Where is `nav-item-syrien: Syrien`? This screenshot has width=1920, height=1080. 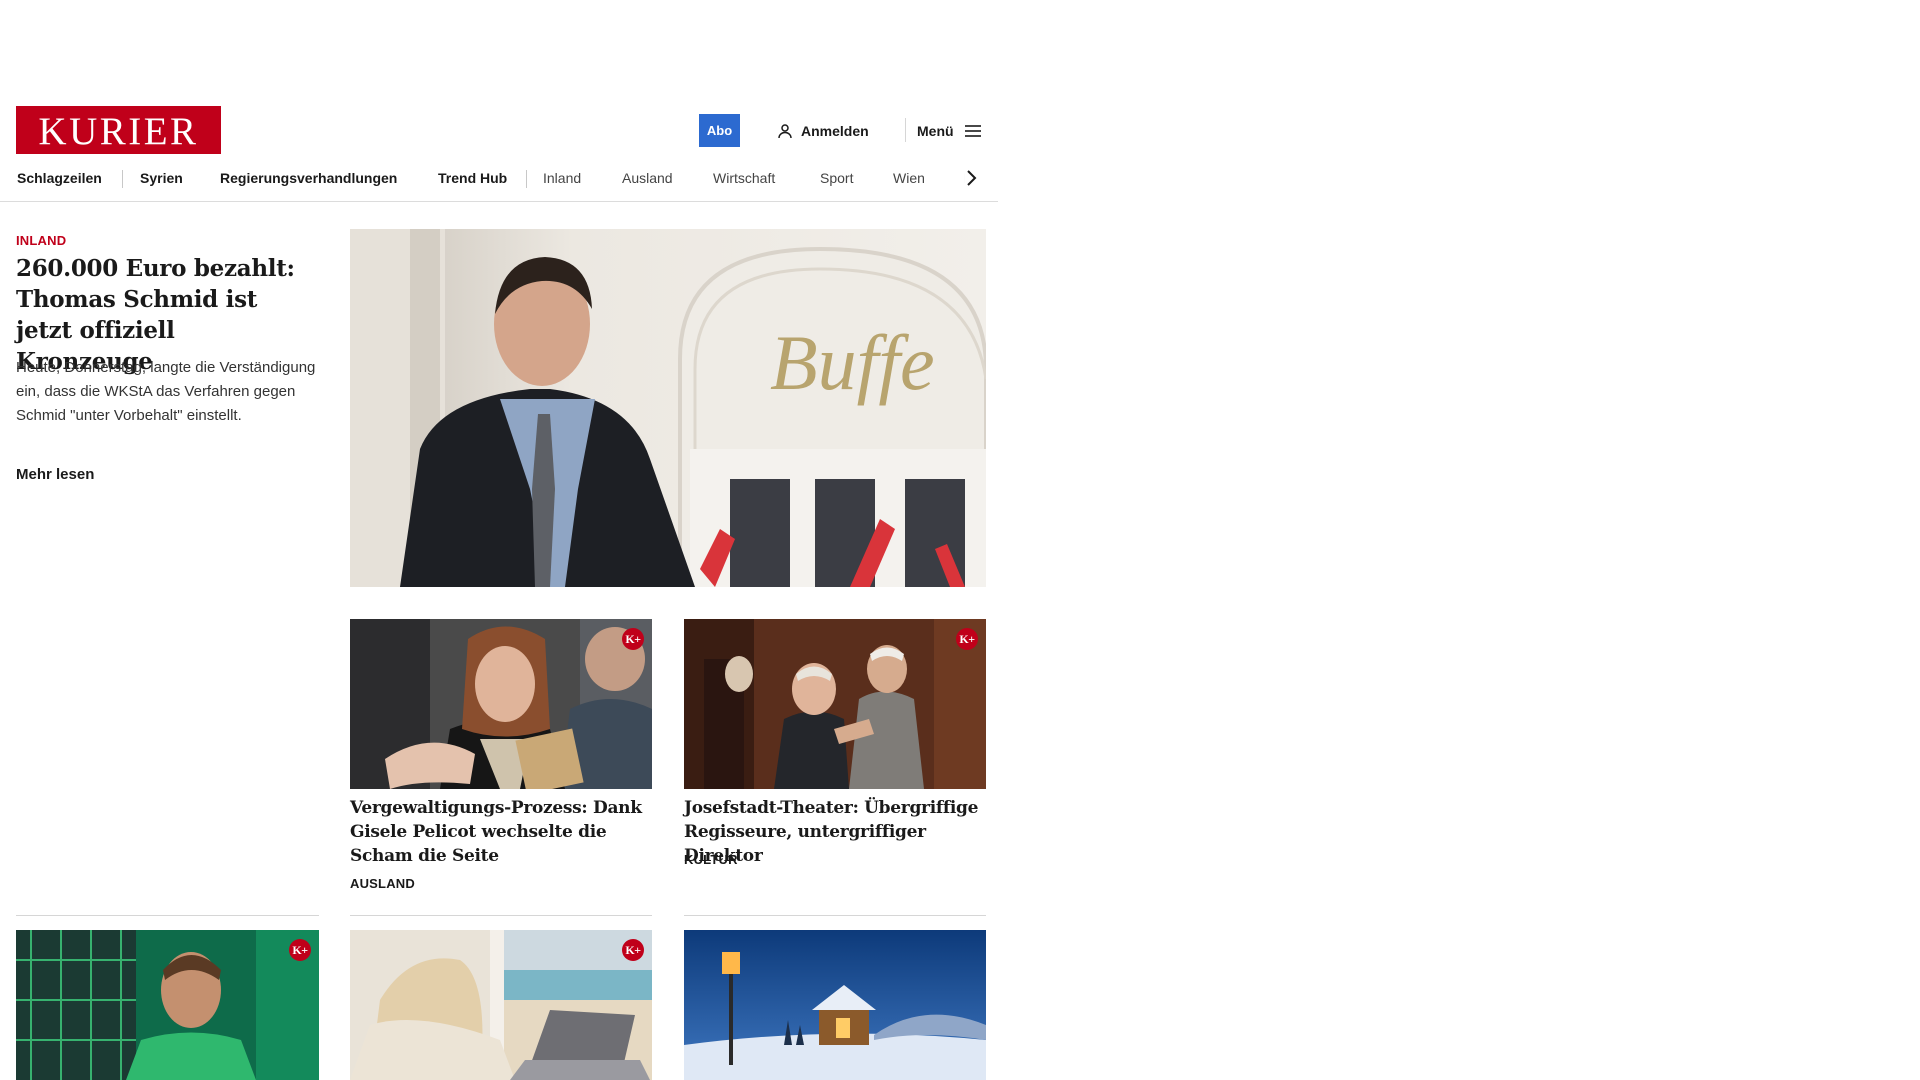
nav-item-syrien: Syrien is located at coordinates (161, 178).